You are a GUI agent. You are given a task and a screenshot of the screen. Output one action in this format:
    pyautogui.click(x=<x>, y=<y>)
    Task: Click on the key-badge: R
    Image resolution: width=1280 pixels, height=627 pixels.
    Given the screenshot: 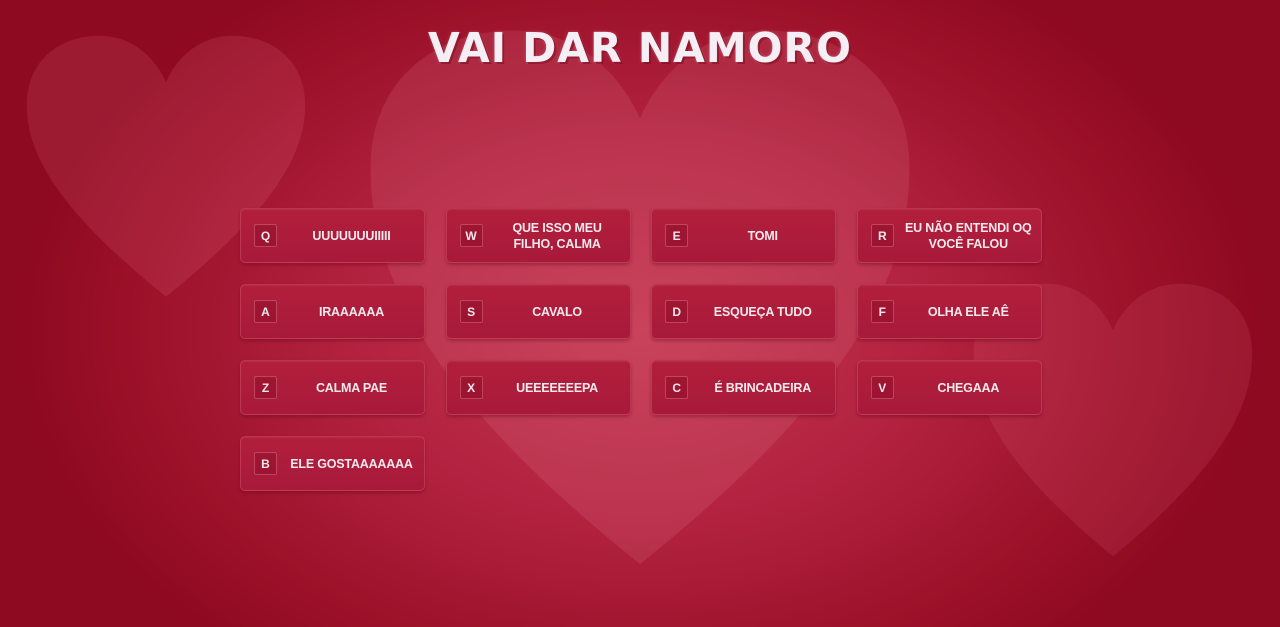 What is the action you would take?
    pyautogui.click(x=882, y=235)
    